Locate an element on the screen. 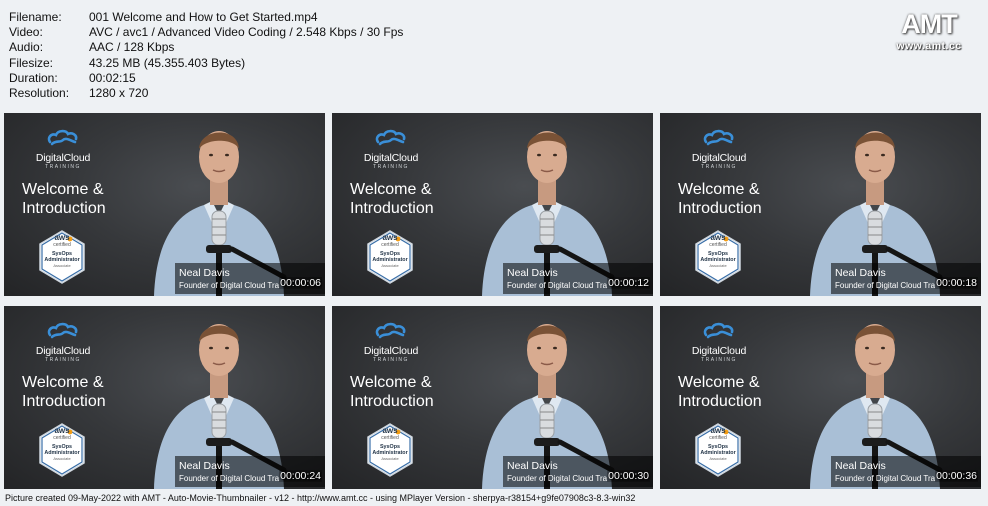  file-info-key: Resolution: is located at coordinates (39, 93).